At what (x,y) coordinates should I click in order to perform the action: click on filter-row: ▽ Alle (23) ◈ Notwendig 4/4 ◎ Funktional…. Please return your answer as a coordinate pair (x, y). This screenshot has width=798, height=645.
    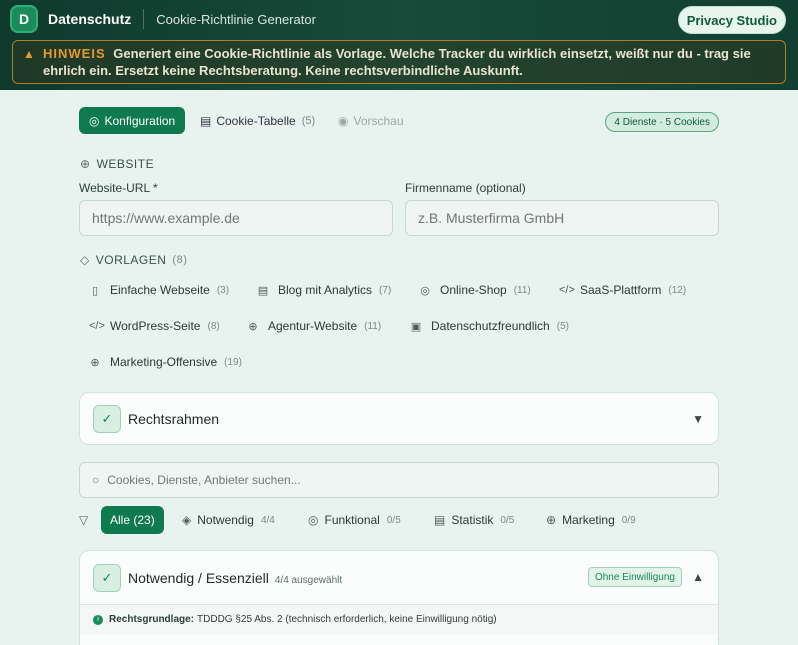
    Looking at the image, I should click on (399, 520).